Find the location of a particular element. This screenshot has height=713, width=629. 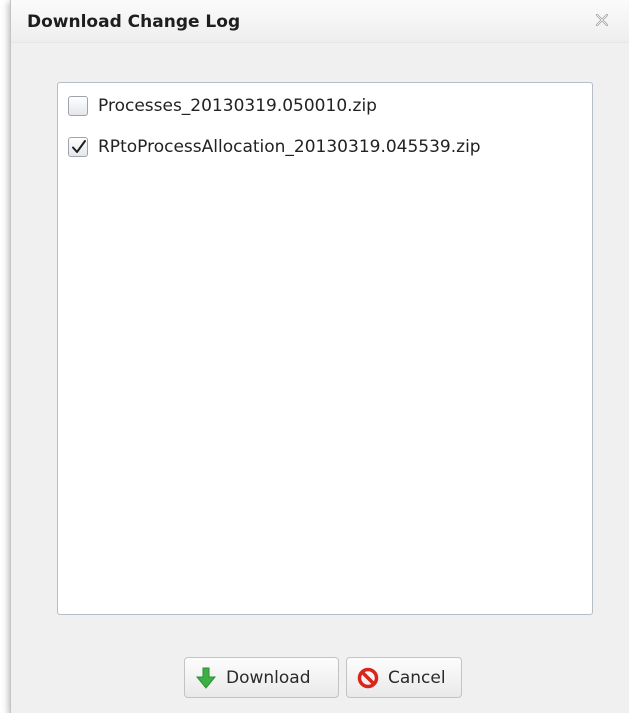

cancel-button-label: Cancel is located at coordinates (417, 677).